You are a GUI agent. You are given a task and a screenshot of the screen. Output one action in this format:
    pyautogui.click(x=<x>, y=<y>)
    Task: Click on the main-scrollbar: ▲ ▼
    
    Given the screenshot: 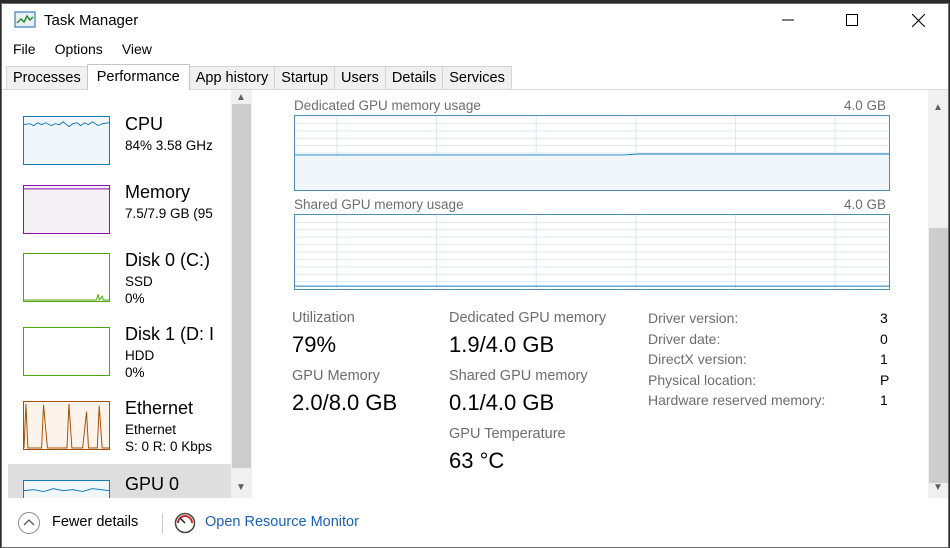 What is the action you would take?
    pyautogui.click(x=938, y=294)
    